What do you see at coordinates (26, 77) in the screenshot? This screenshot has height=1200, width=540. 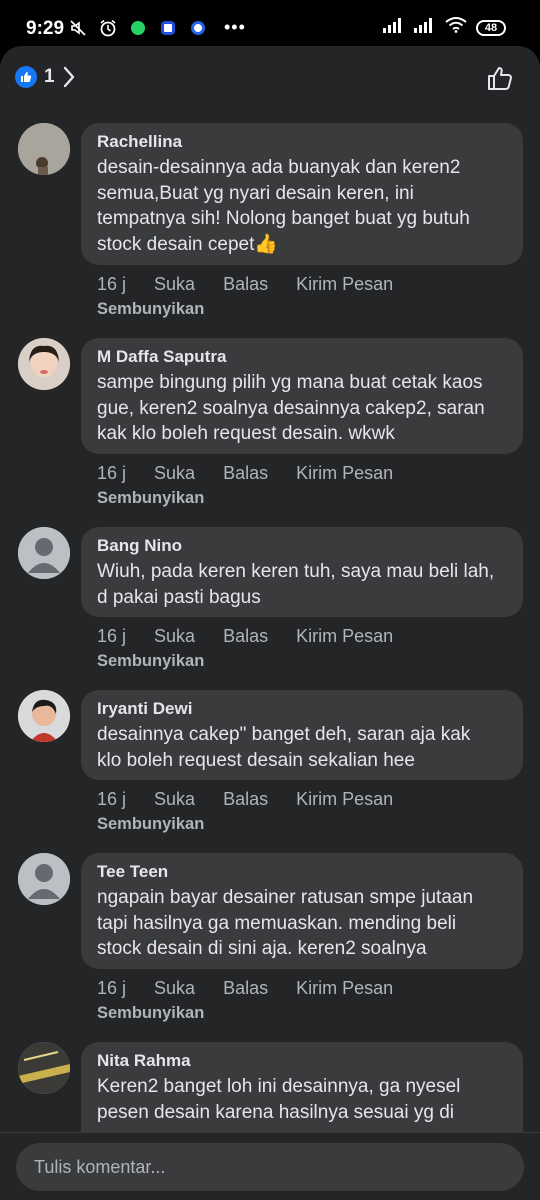 I see `like-reaction-icon` at bounding box center [26, 77].